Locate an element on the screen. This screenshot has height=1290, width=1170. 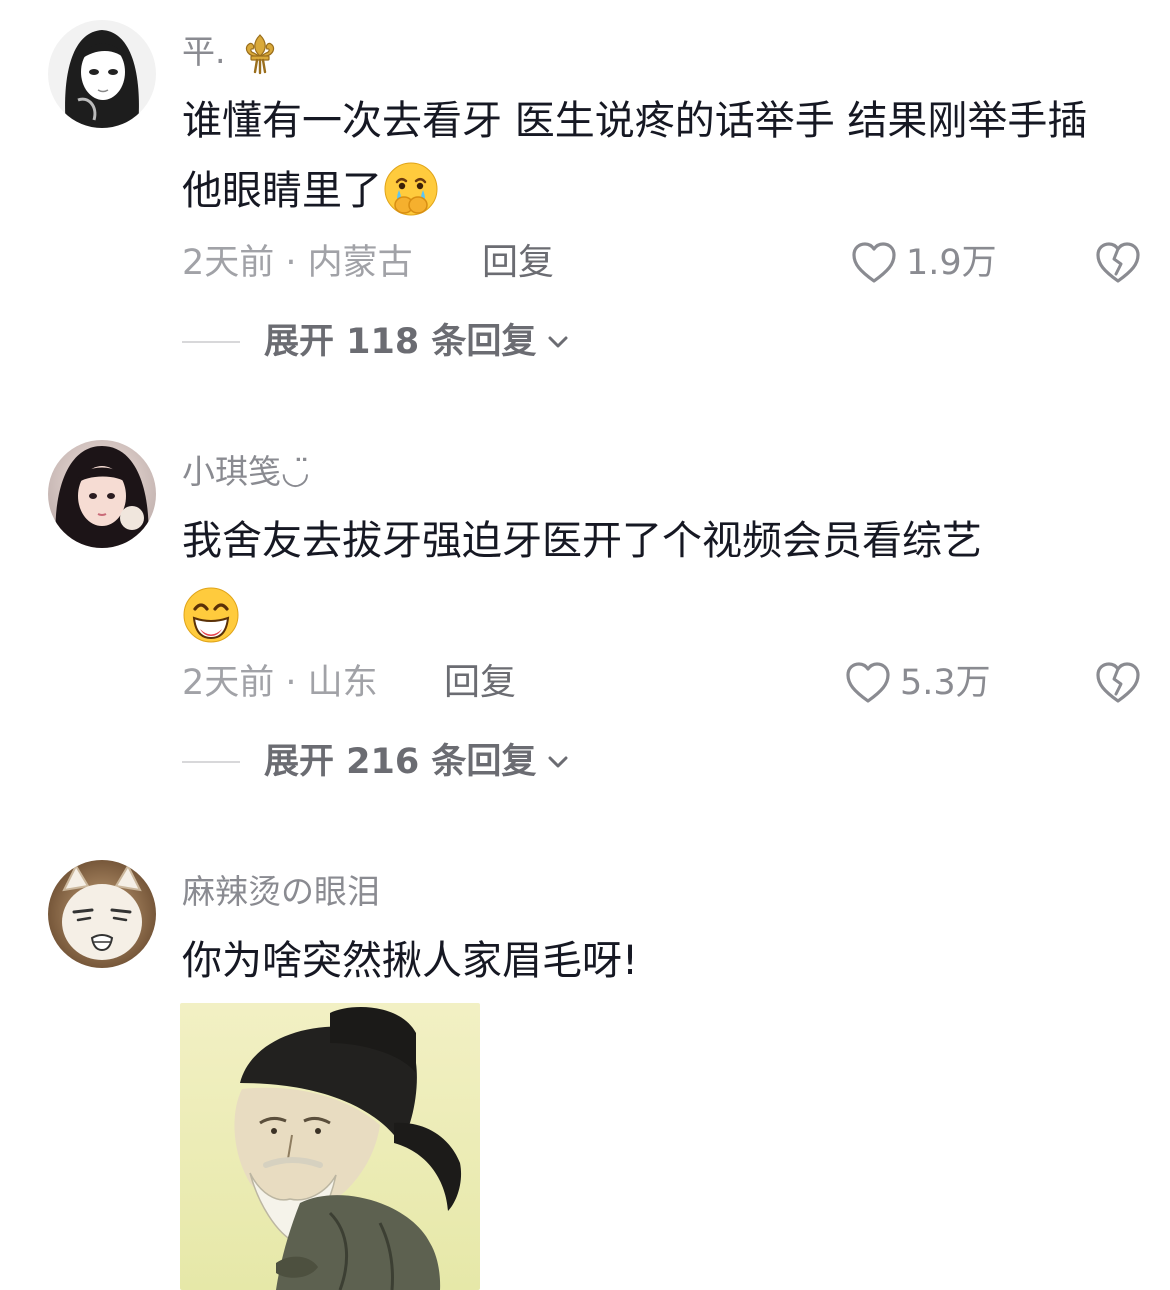
grinning-squinting-emoji is located at coordinates (211, 615).